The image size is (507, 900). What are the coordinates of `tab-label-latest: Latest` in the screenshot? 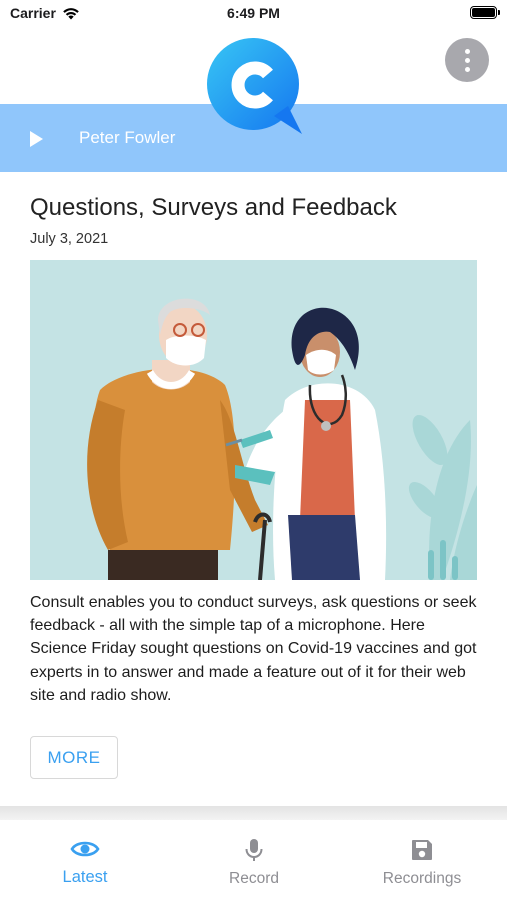 It's located at (85, 877).